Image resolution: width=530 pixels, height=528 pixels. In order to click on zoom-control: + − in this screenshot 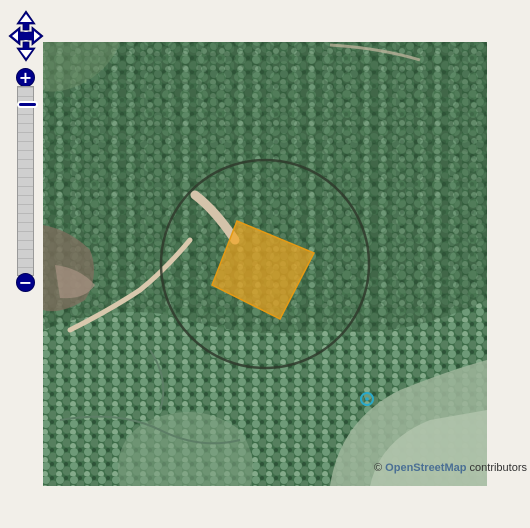, I will do `click(27, 180)`.